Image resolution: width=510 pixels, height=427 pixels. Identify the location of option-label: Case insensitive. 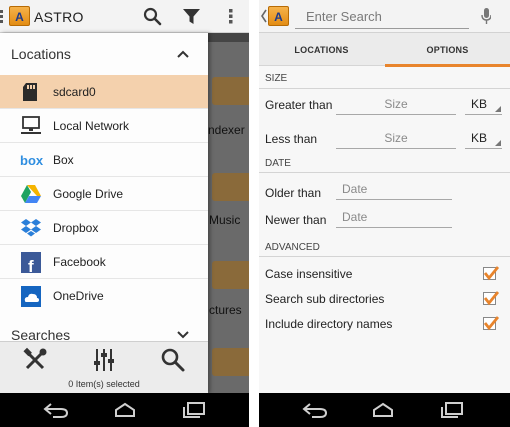
(309, 274).